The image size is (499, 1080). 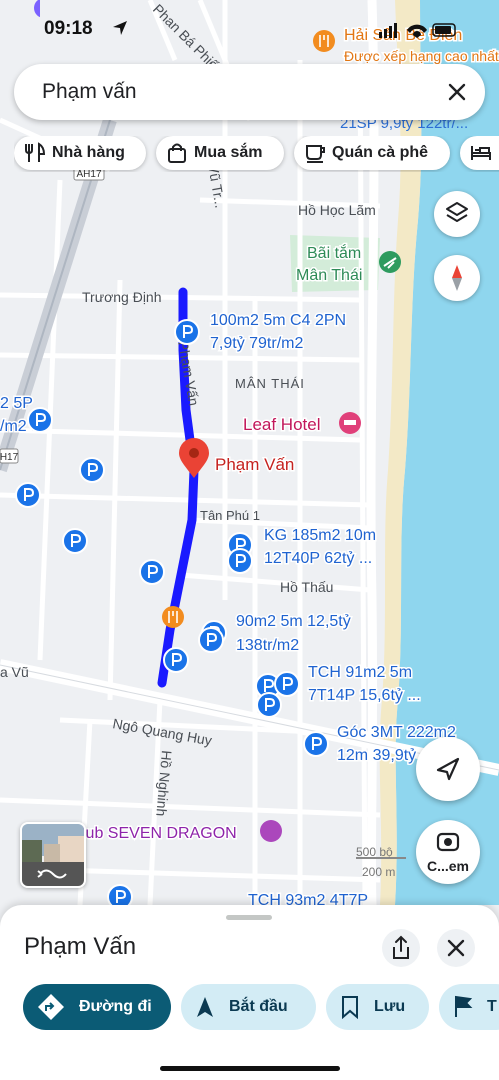 What do you see at coordinates (492, 1006) in the screenshot?
I see `action-label: T` at bounding box center [492, 1006].